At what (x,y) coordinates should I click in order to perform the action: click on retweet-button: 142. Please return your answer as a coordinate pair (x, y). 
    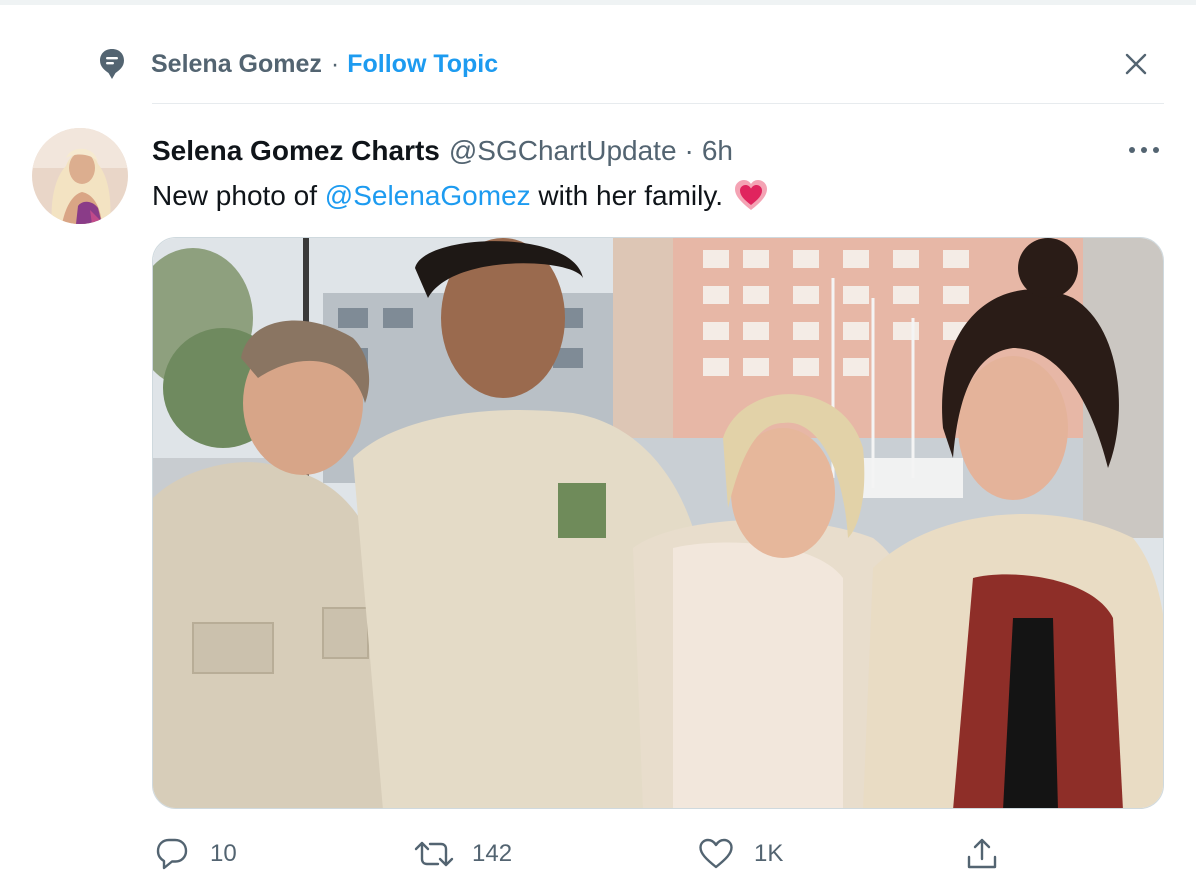
    Looking at the image, I should click on (463, 854).